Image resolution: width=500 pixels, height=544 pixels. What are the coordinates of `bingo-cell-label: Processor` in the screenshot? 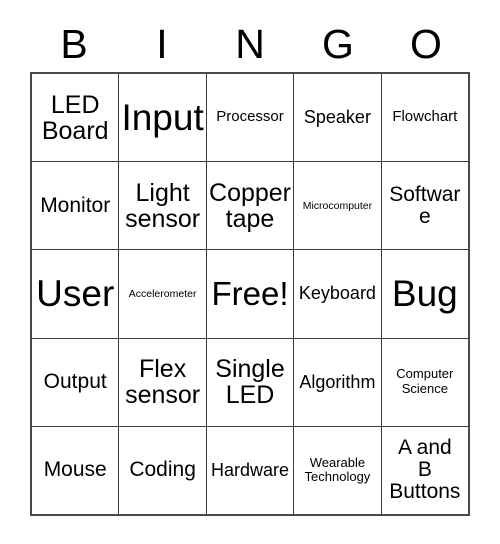 It's located at (250, 117).